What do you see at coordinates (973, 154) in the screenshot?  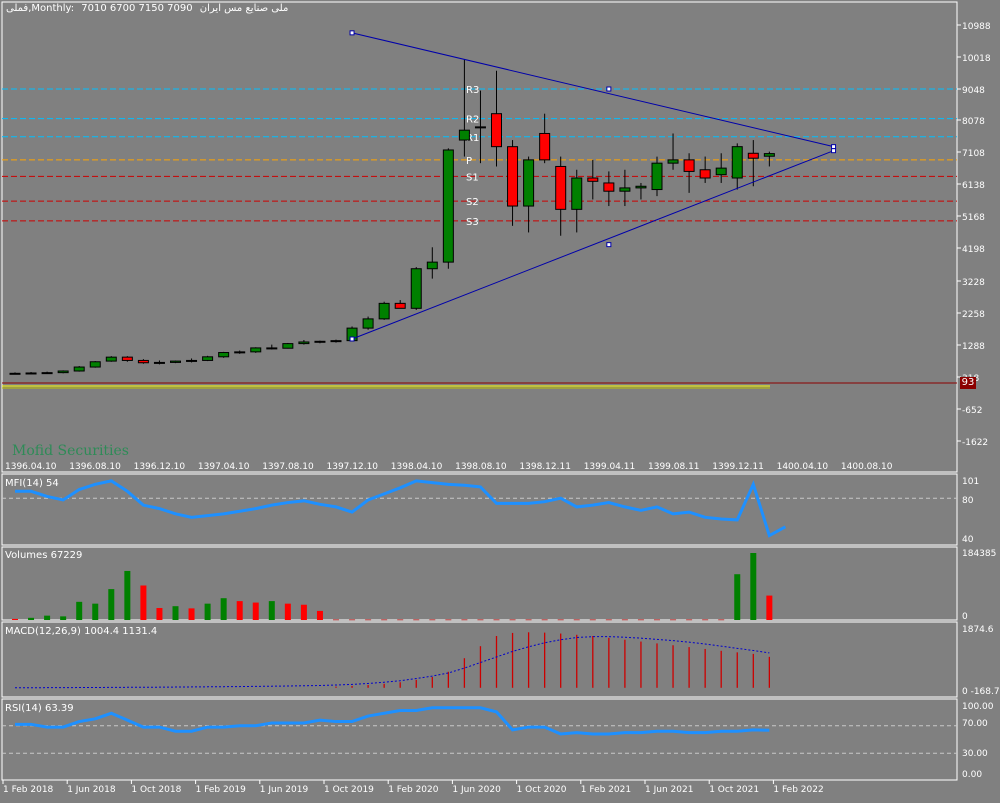 I see `price-tick-label: 7108` at bounding box center [973, 154].